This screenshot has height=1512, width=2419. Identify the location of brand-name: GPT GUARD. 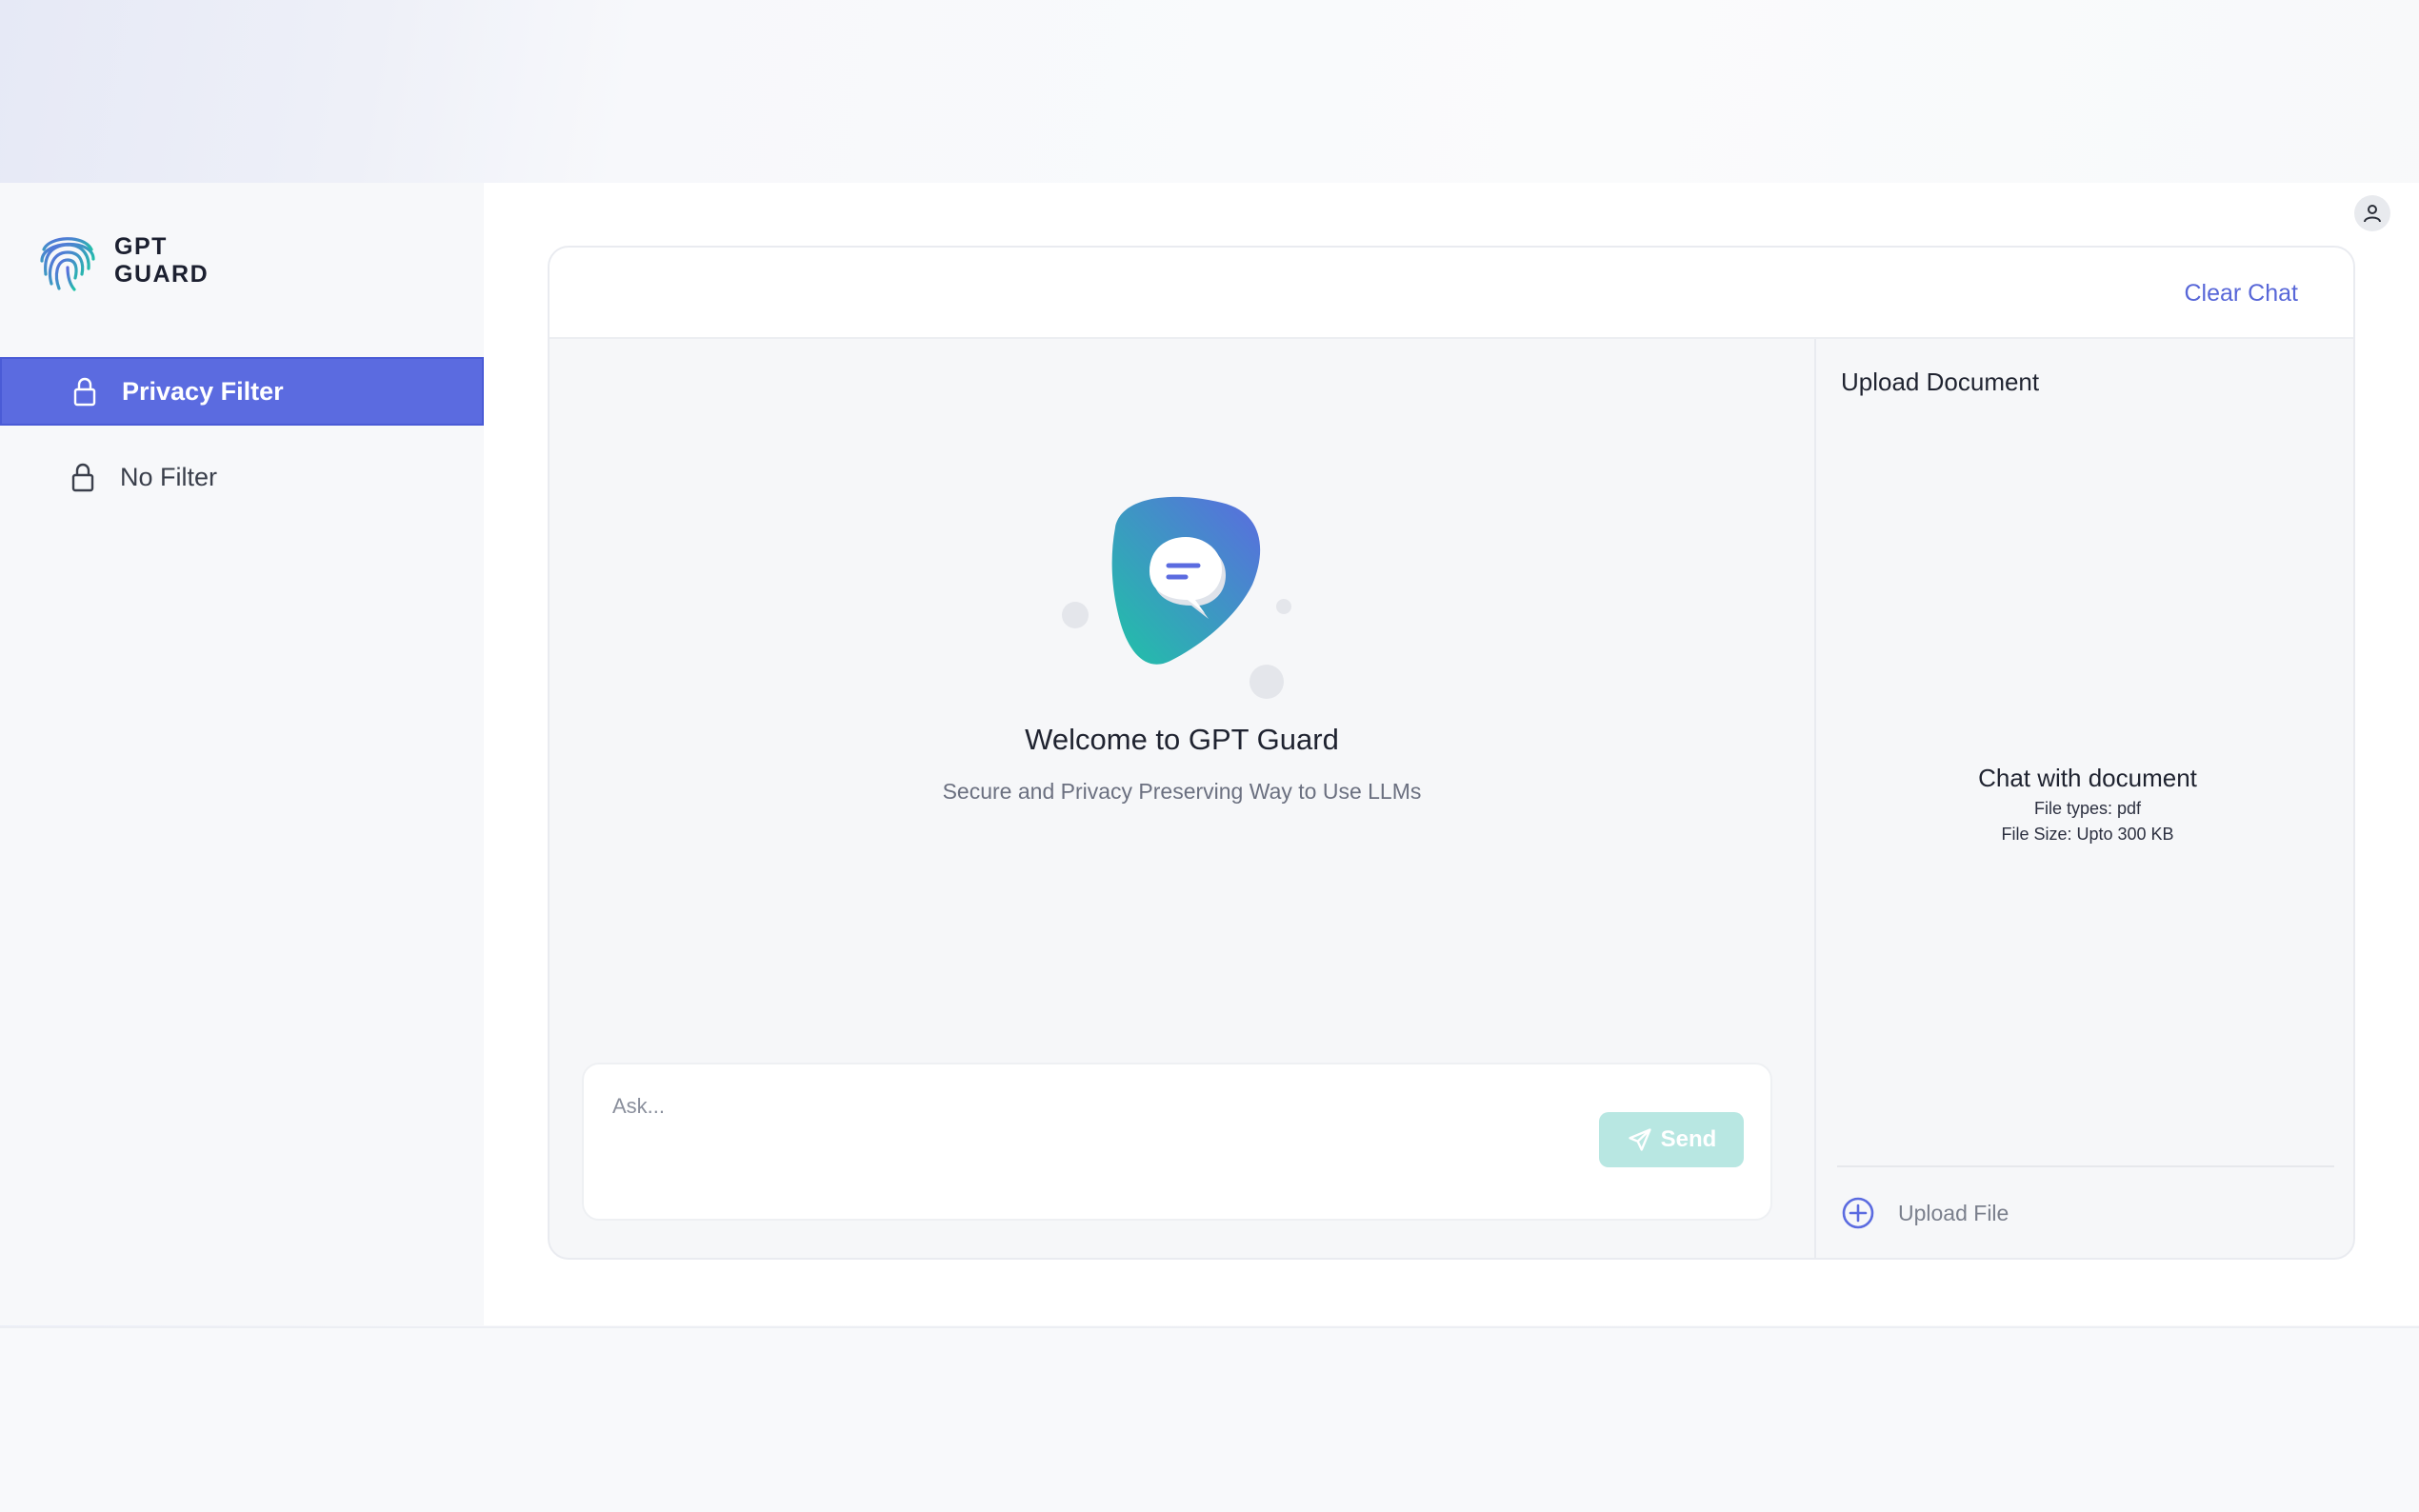
(161, 260).